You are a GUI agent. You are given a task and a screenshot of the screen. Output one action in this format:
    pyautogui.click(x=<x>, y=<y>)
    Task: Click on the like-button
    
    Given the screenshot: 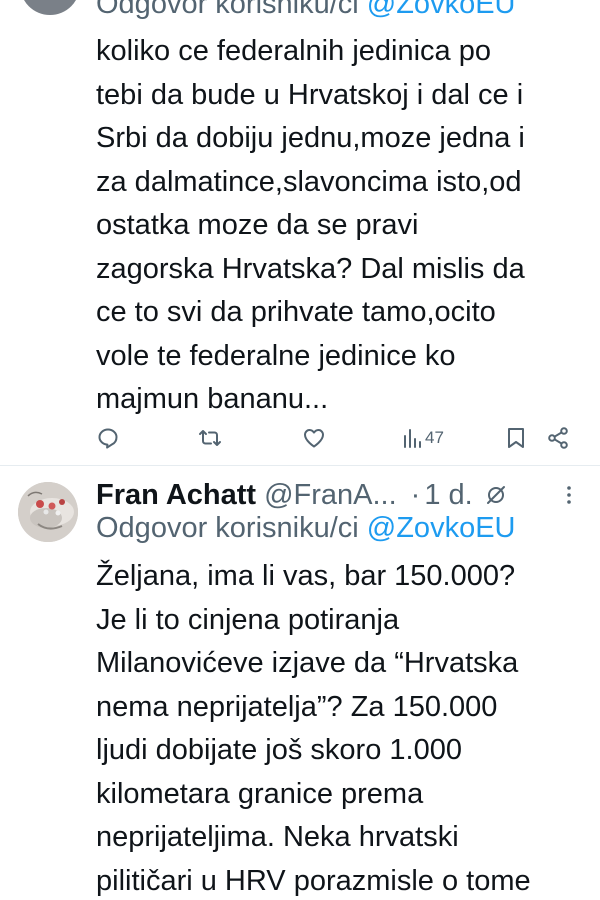 What is the action you would take?
    pyautogui.click(x=314, y=438)
    